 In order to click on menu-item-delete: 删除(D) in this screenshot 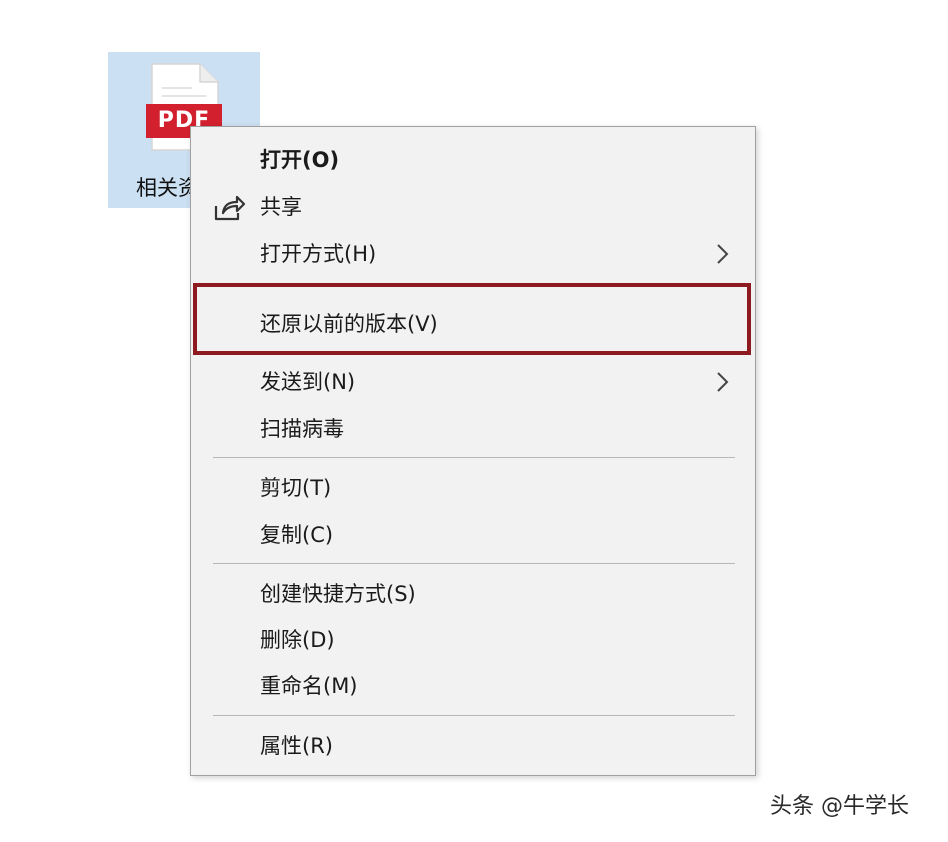, I will do `click(473, 640)`.